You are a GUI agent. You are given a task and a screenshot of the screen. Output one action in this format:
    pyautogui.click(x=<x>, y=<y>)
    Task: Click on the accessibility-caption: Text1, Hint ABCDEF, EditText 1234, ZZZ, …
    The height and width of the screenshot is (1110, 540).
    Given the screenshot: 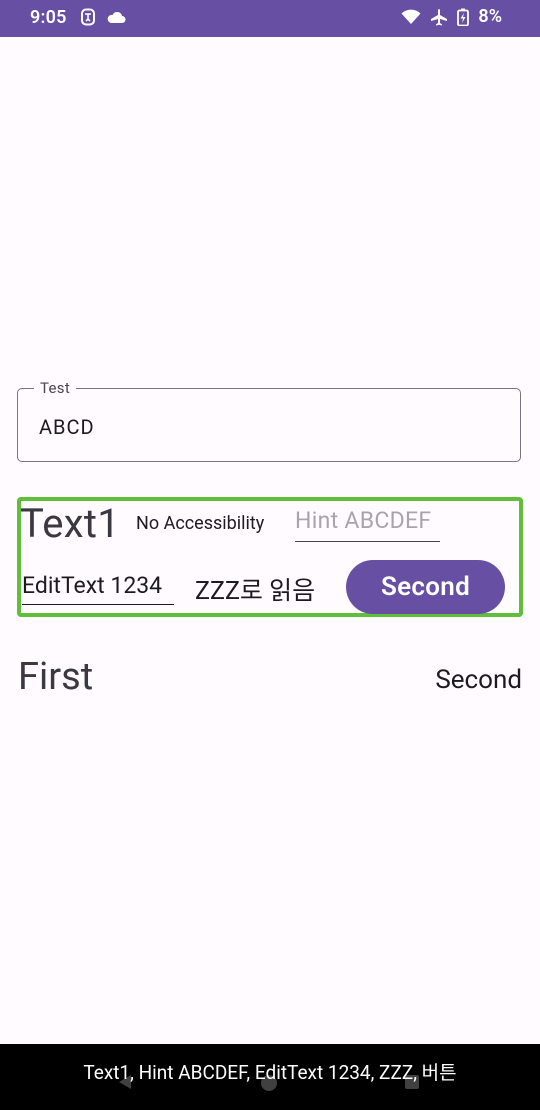 What is the action you would take?
    pyautogui.click(x=270, y=1072)
    